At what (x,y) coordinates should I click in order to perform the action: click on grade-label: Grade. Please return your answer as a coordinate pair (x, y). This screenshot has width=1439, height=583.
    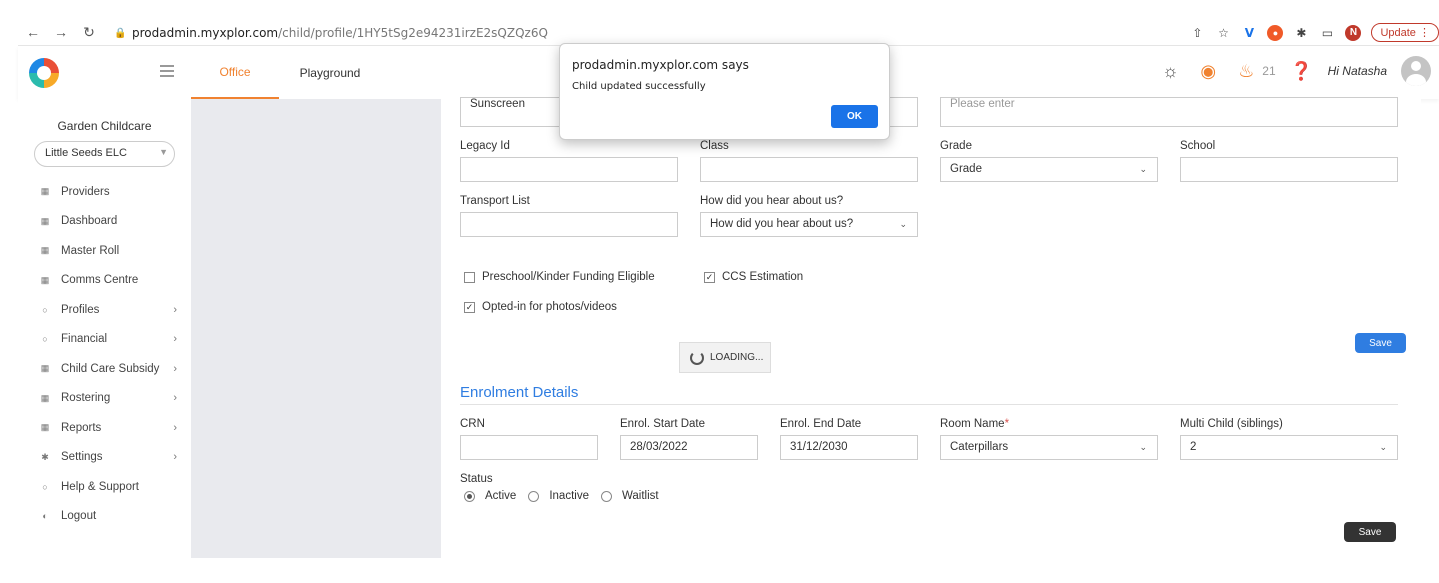
    Looking at the image, I should click on (956, 146).